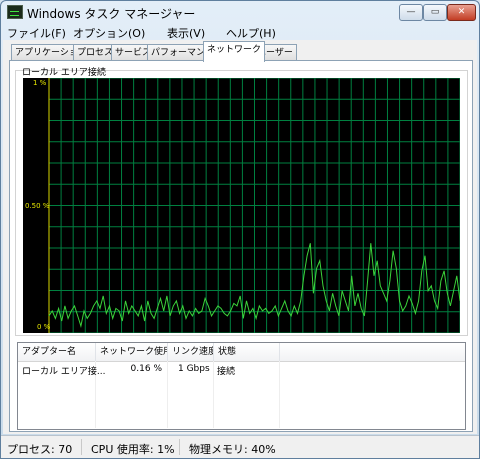 The width and height of the screenshot is (480, 459). Describe the element at coordinates (191, 352) in the screenshot. I see `column-link-speed: リンク速度` at that location.